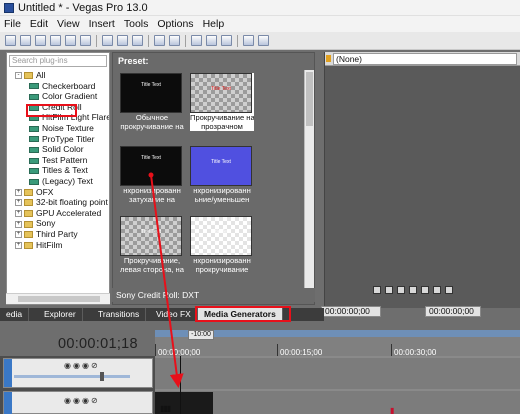 This screenshot has width=520, height=414. Describe the element at coordinates (15, 314) in the screenshot. I see `tab-project-media: edia` at that location.